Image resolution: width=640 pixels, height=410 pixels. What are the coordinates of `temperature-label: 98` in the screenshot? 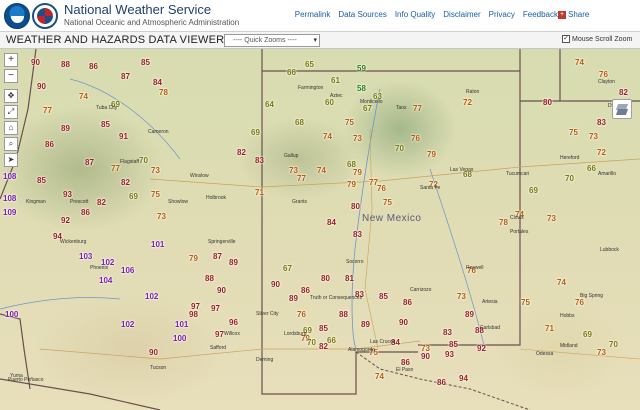 It's located at (193, 315).